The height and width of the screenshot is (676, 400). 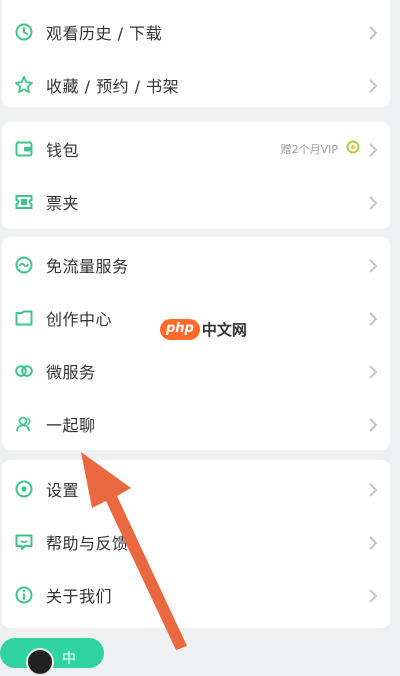 I want to click on people-icon, so click(x=24, y=424).